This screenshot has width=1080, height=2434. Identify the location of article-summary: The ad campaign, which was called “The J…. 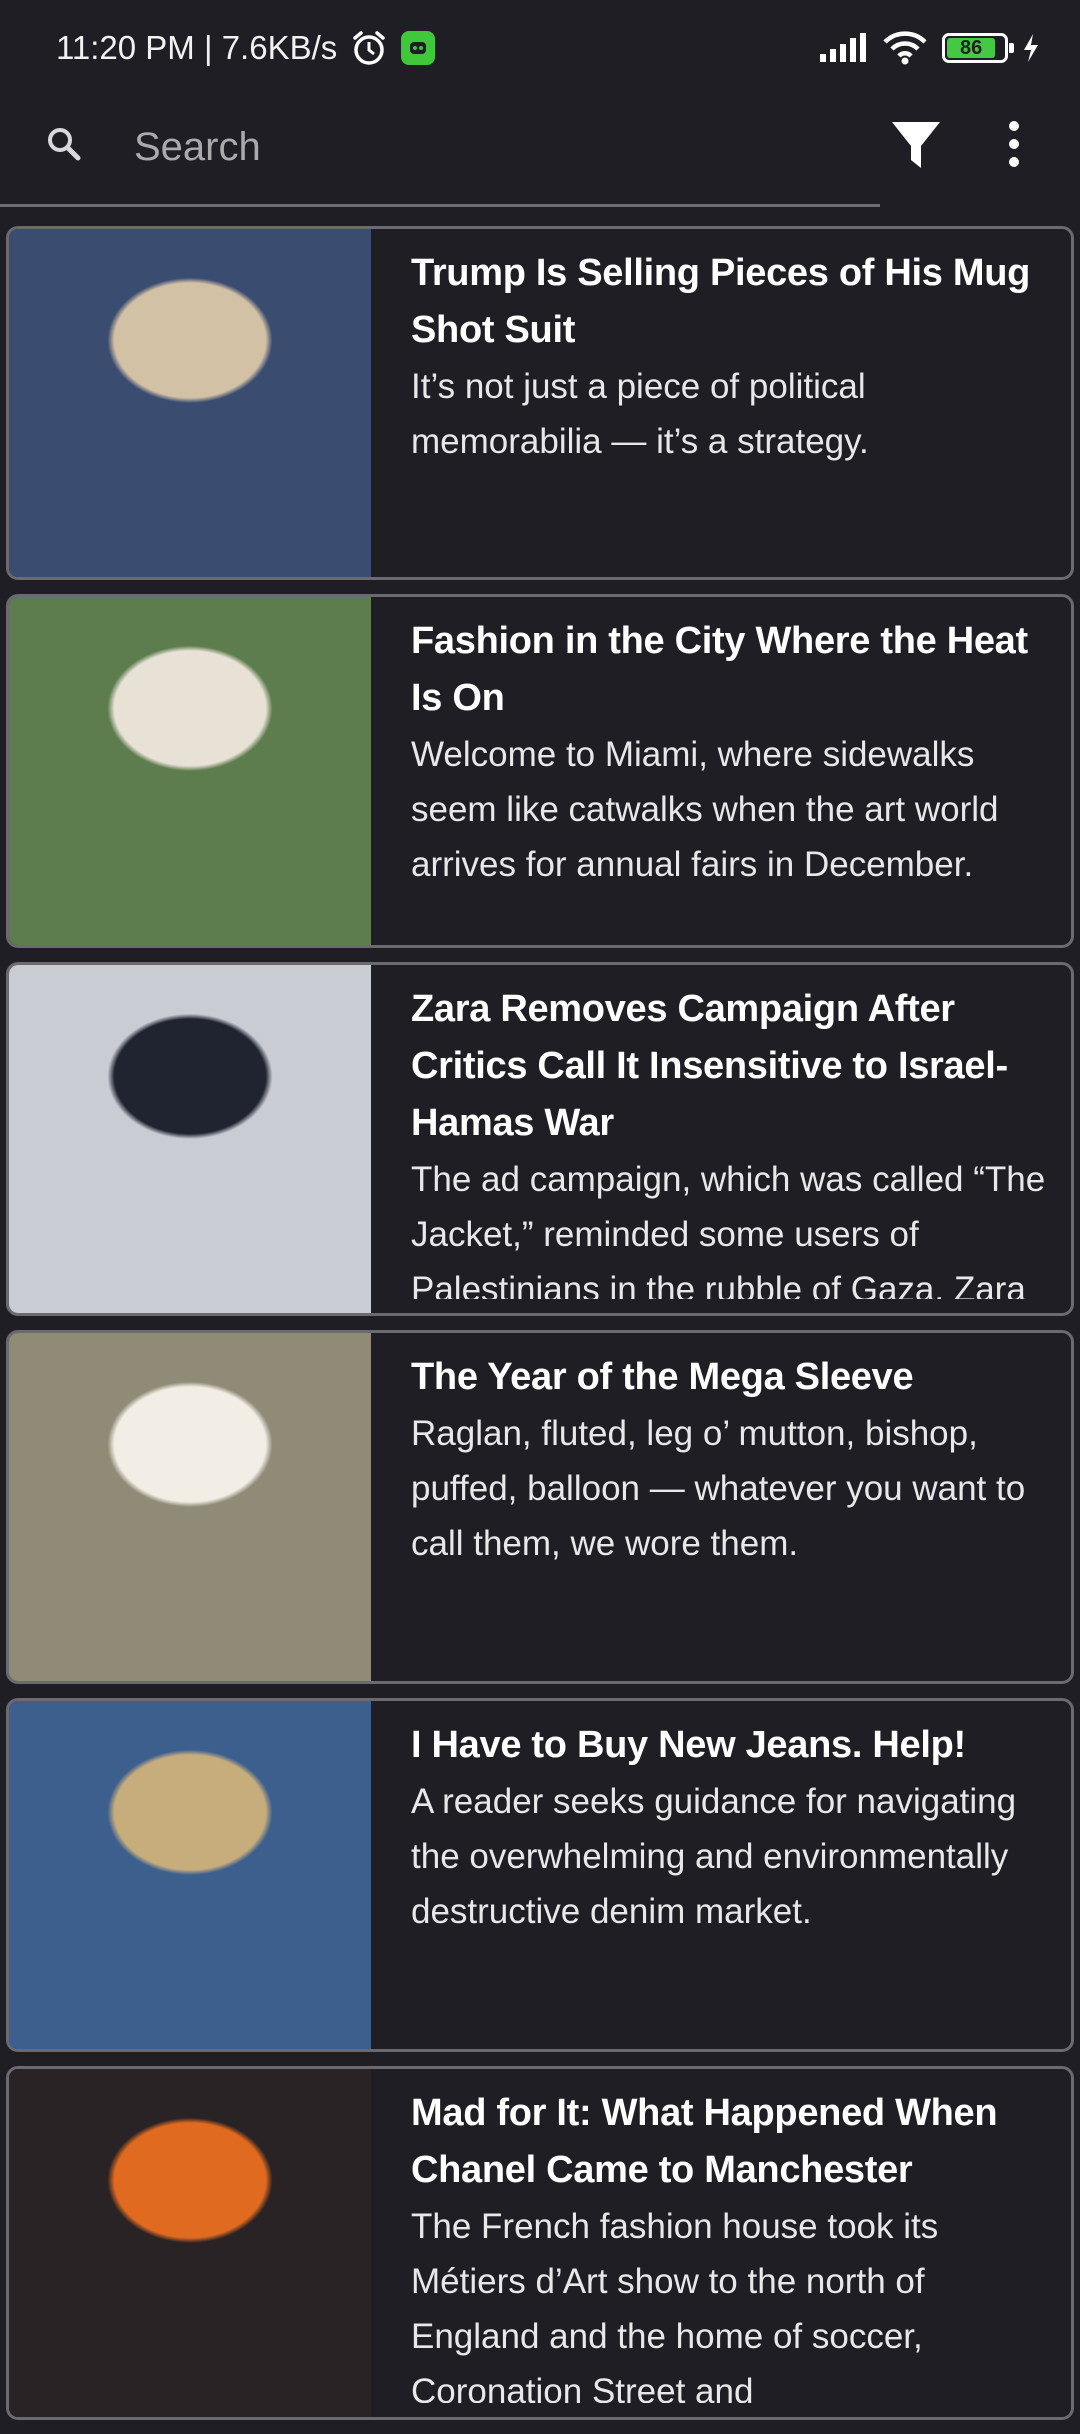
(728, 1229).